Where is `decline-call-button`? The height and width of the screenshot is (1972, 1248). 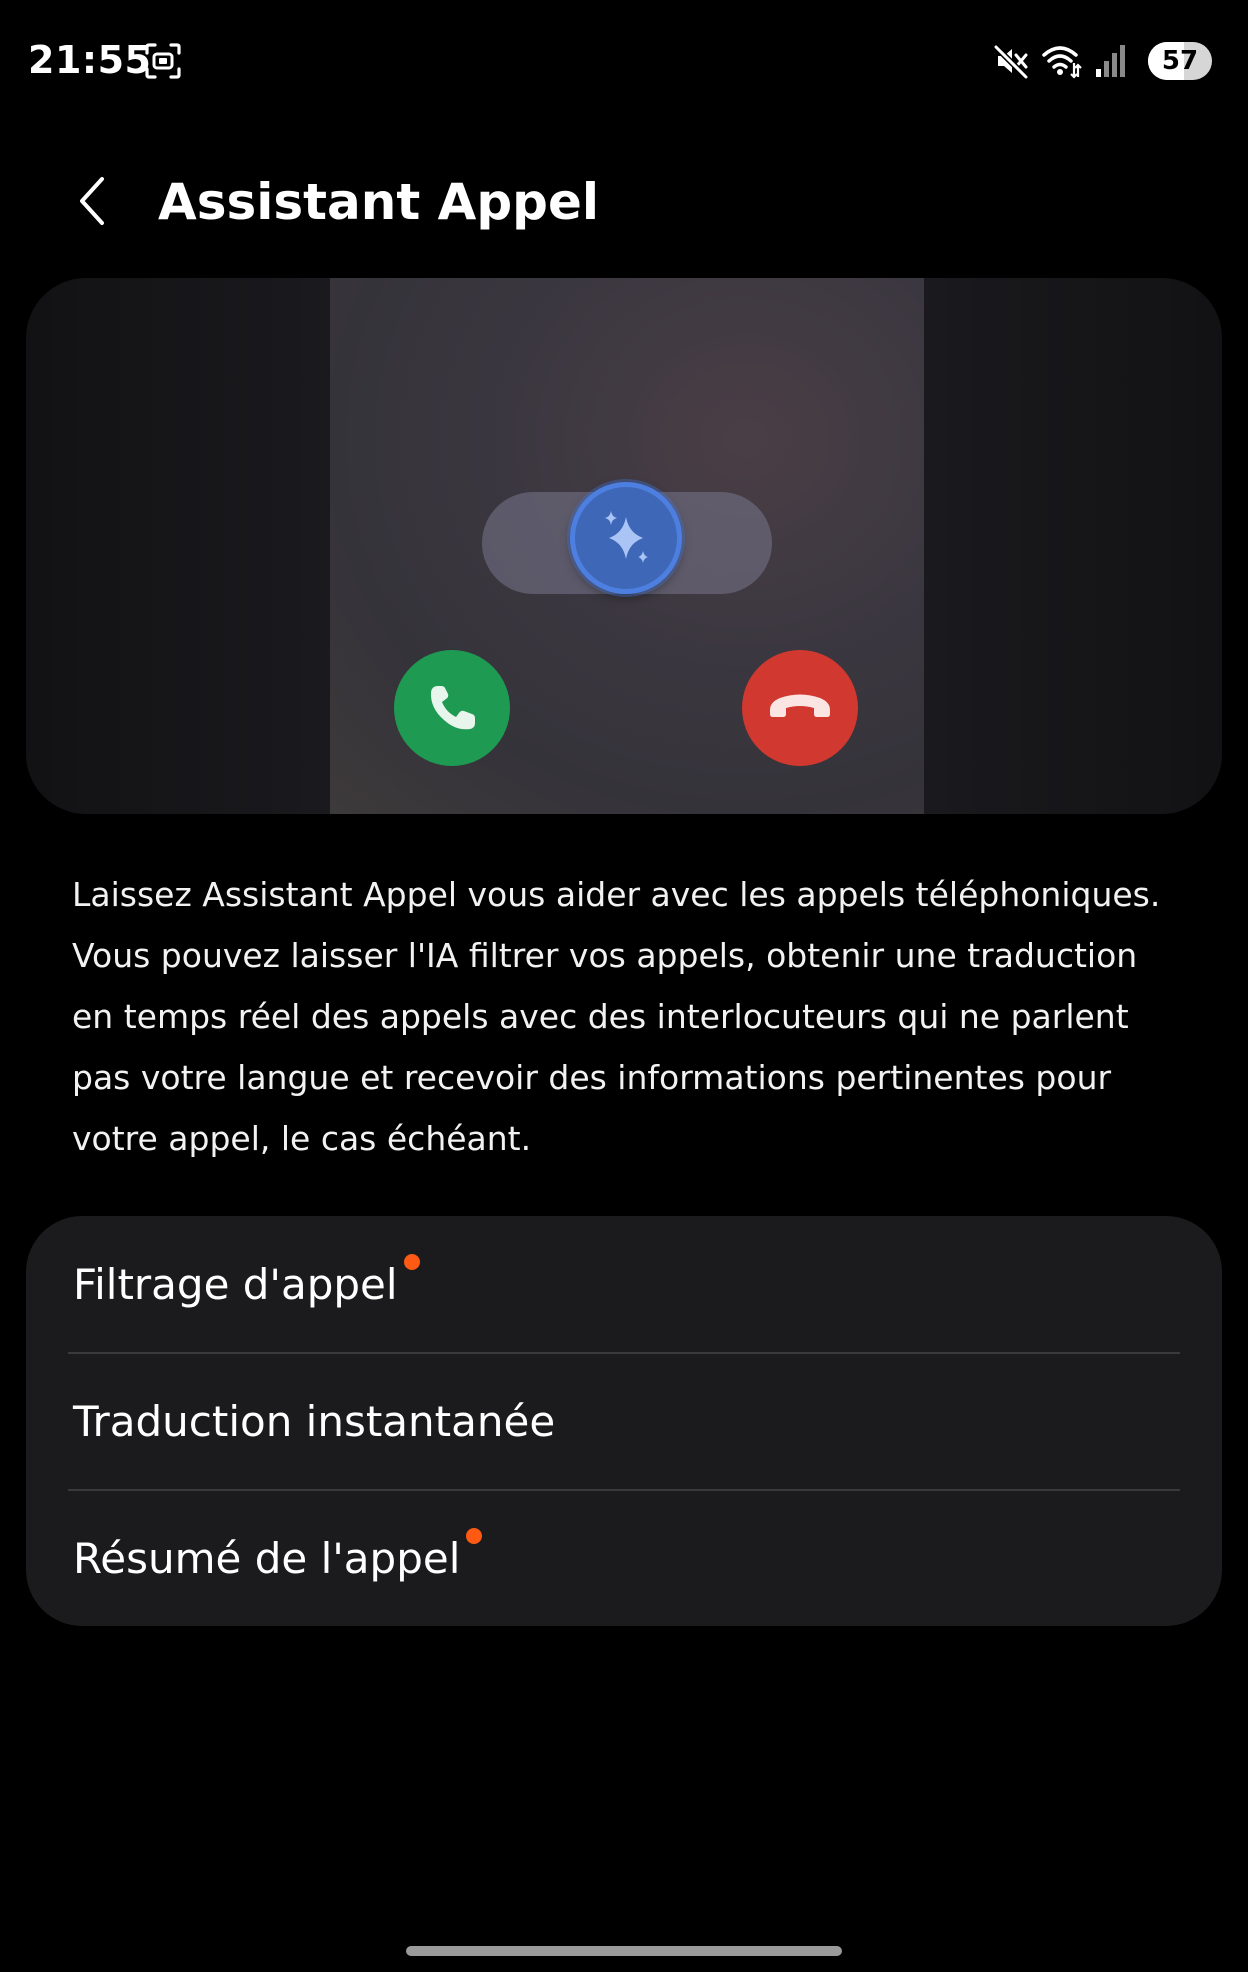 decline-call-button is located at coordinates (800, 708).